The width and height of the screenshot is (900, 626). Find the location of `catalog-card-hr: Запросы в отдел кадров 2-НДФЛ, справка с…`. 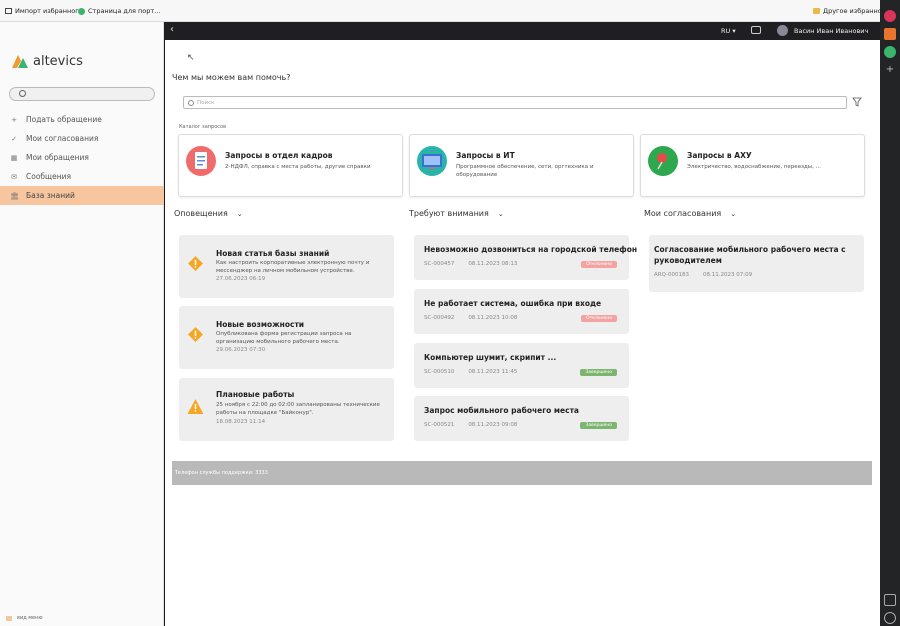

catalog-card-hr: Запросы в отдел кадров 2-НДФЛ, справка с… is located at coordinates (290, 165).